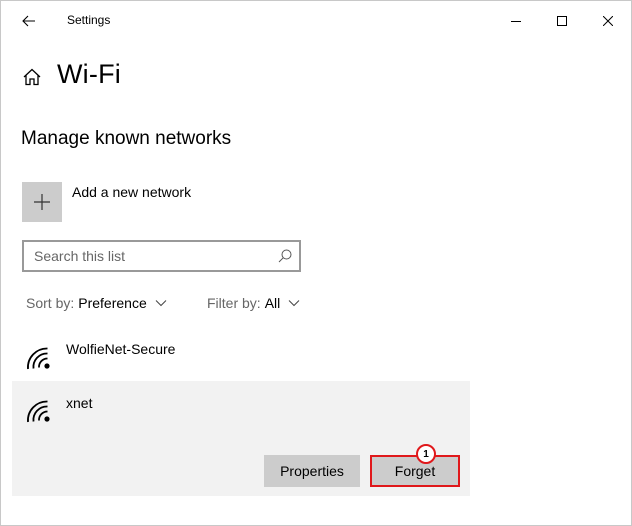 The image size is (632, 526). What do you see at coordinates (316, 21) in the screenshot?
I see `title-bar: Settings` at bounding box center [316, 21].